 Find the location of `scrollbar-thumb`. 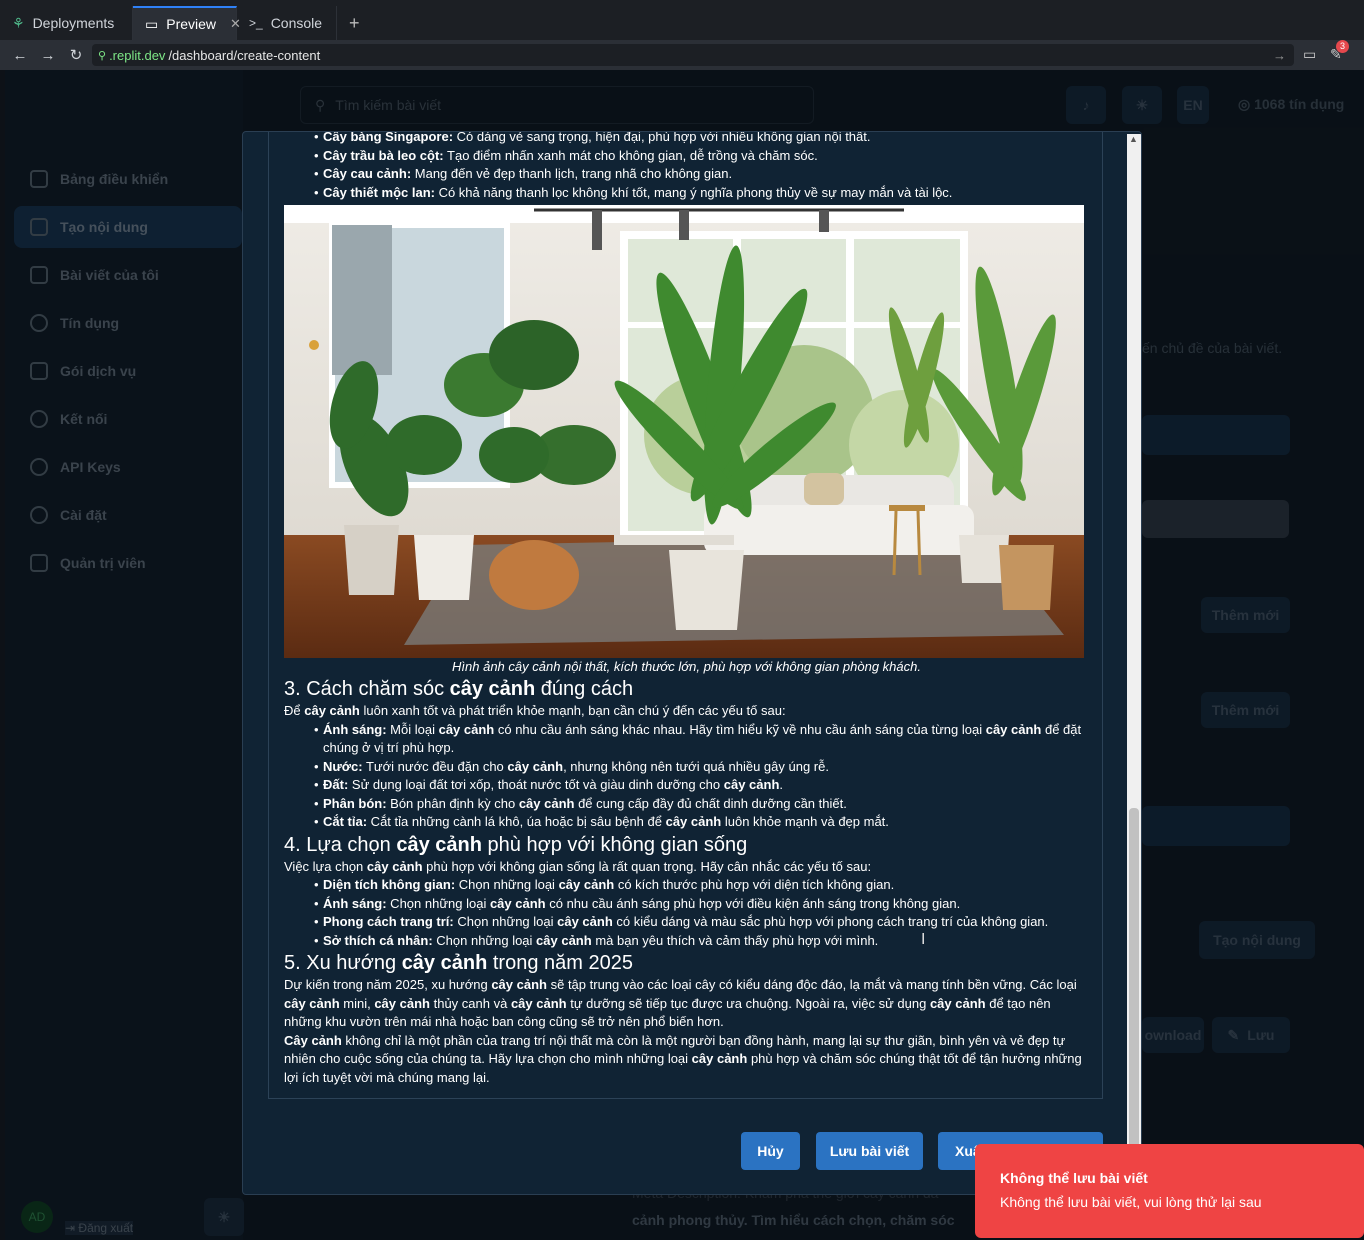

scrollbar-thumb is located at coordinates (1134, 983).